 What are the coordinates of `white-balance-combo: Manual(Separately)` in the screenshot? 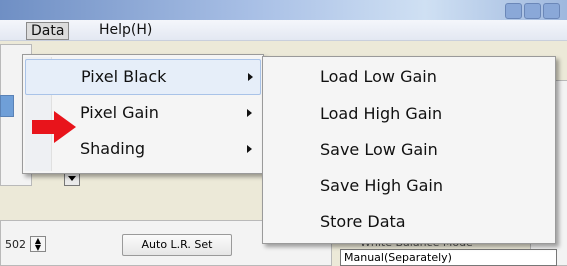 It's located at (448, 257).